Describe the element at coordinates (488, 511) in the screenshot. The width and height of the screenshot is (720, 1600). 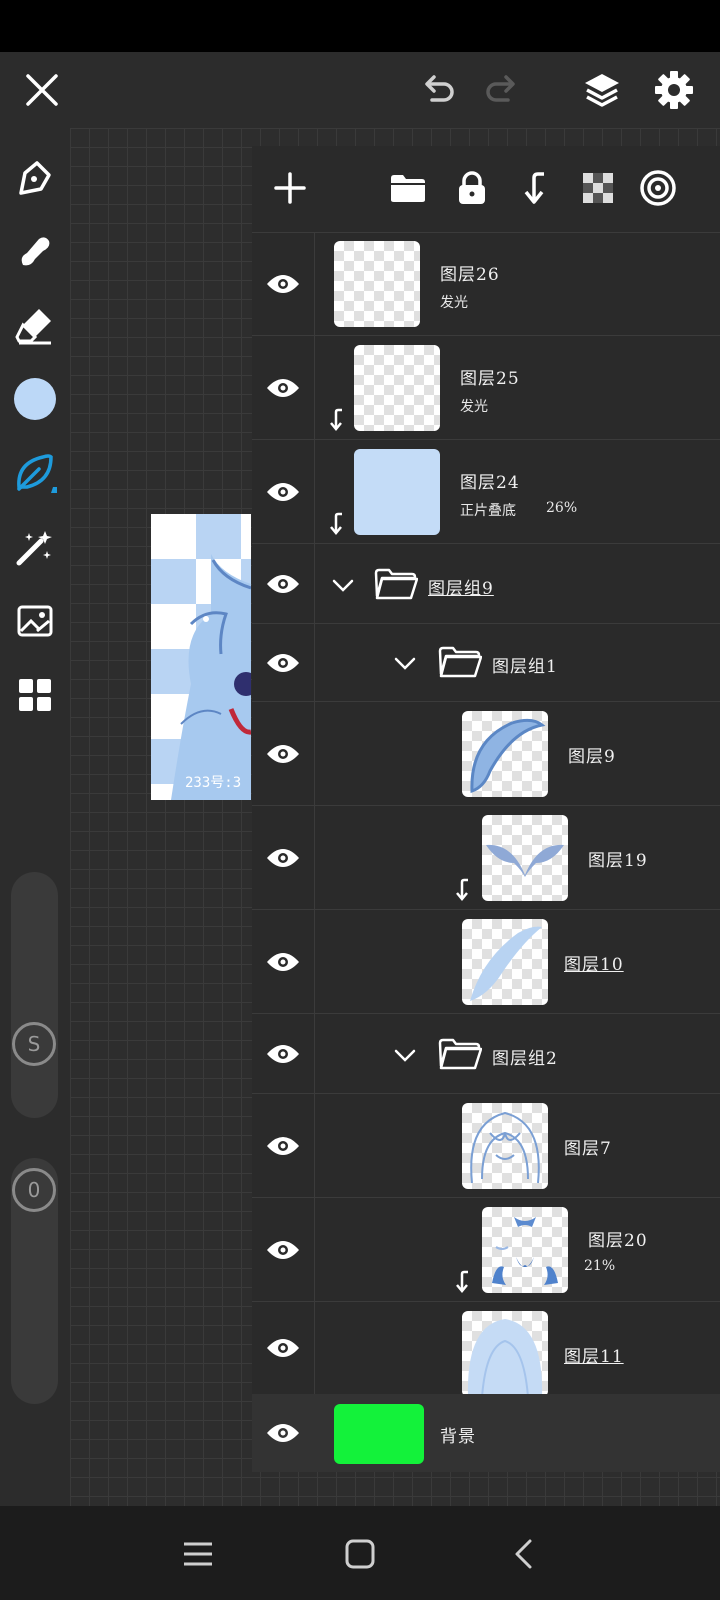
I see `layer-blend-mode: 正片叠底` at that location.